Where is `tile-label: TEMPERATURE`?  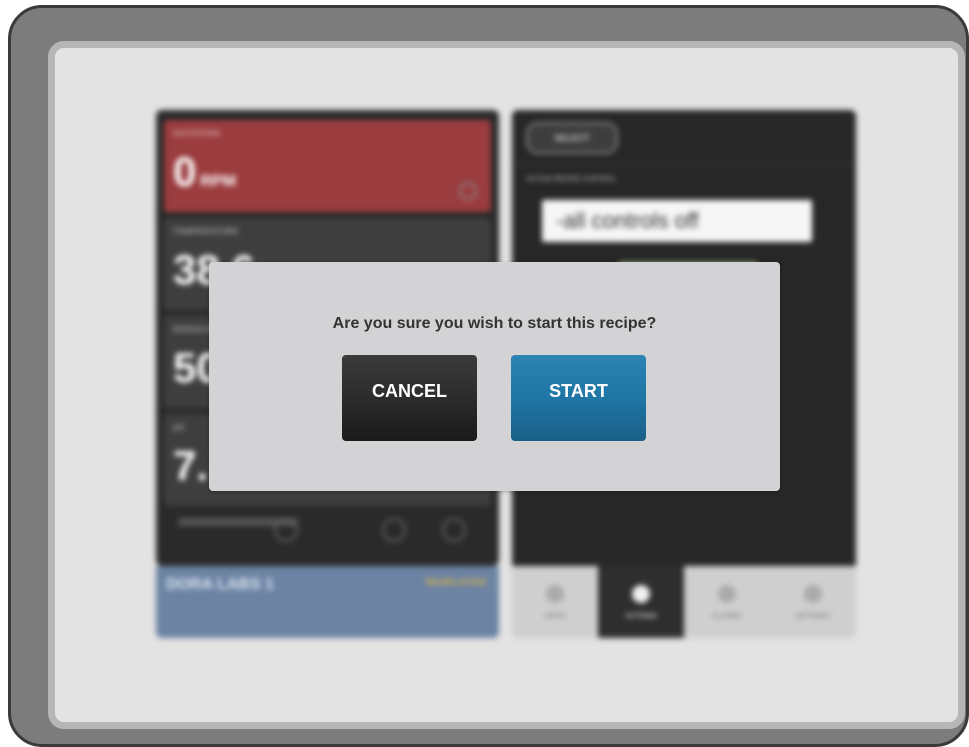 tile-label: TEMPERATURE is located at coordinates (206, 231).